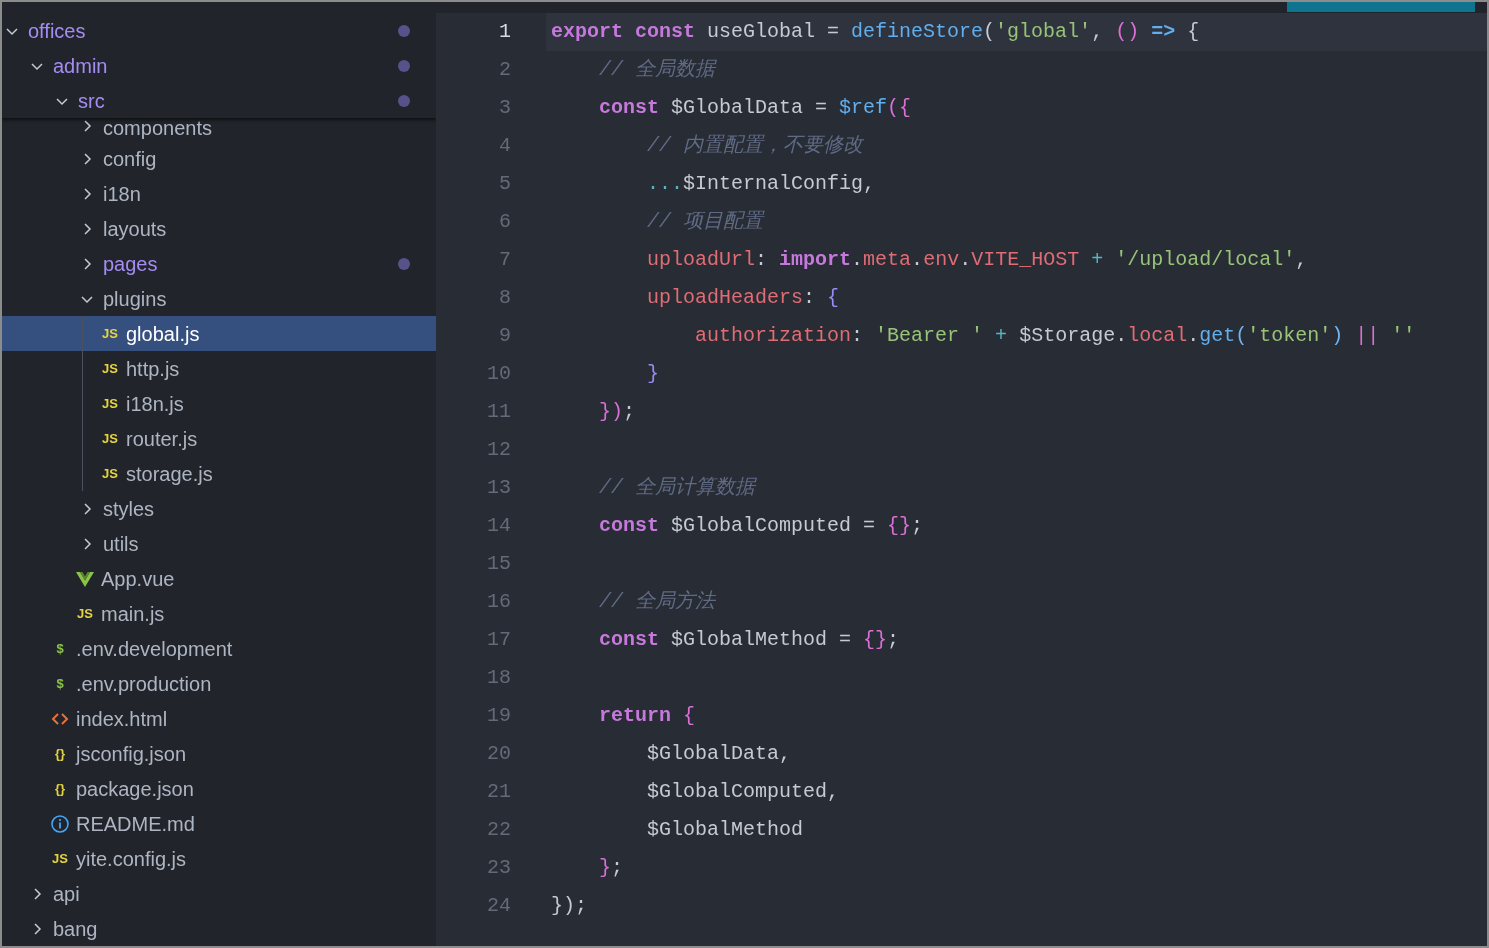 This screenshot has width=1489, height=948. I want to click on line-number: 24, so click(498, 906).